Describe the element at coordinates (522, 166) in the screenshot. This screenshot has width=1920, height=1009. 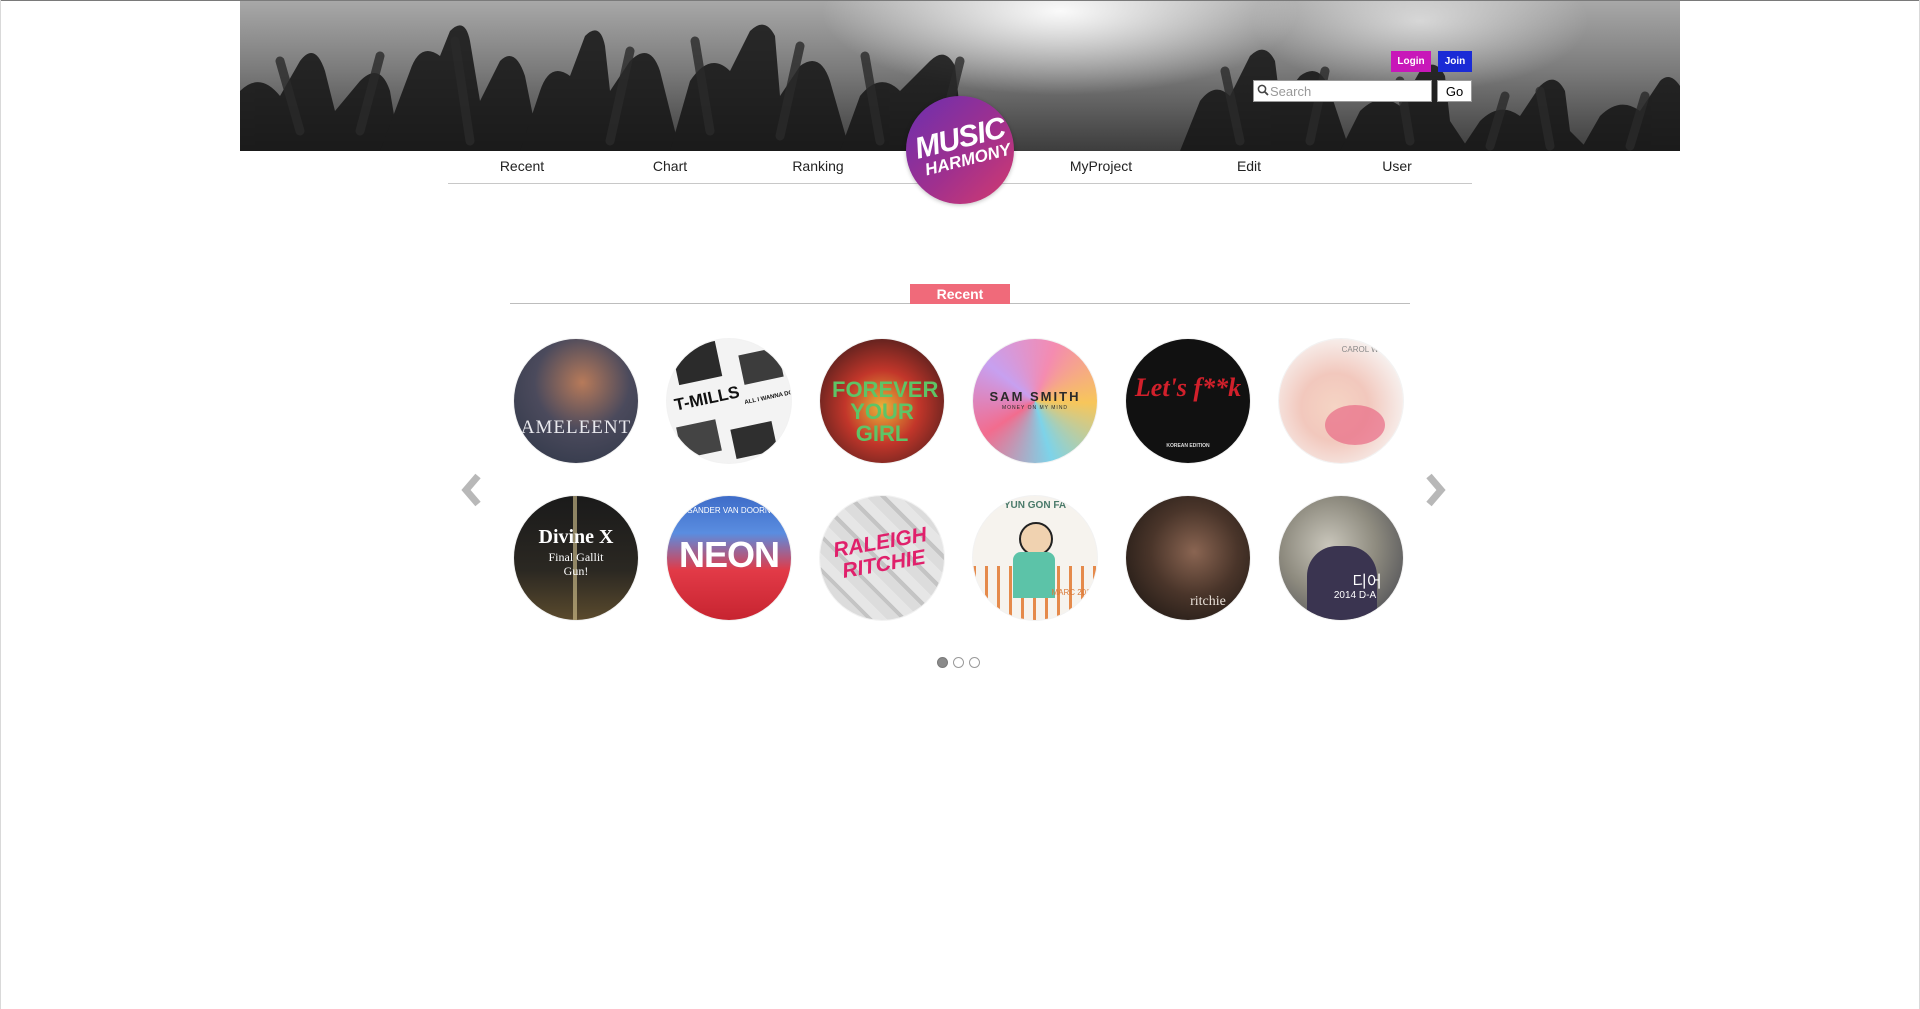
I see `nav-item-recent: Recent` at that location.